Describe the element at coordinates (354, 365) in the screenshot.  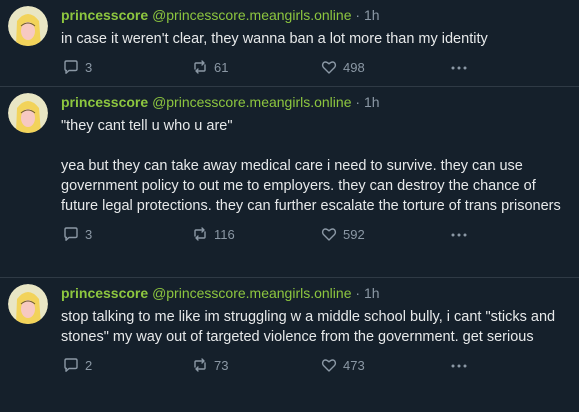
I see `like-count: 473` at that location.